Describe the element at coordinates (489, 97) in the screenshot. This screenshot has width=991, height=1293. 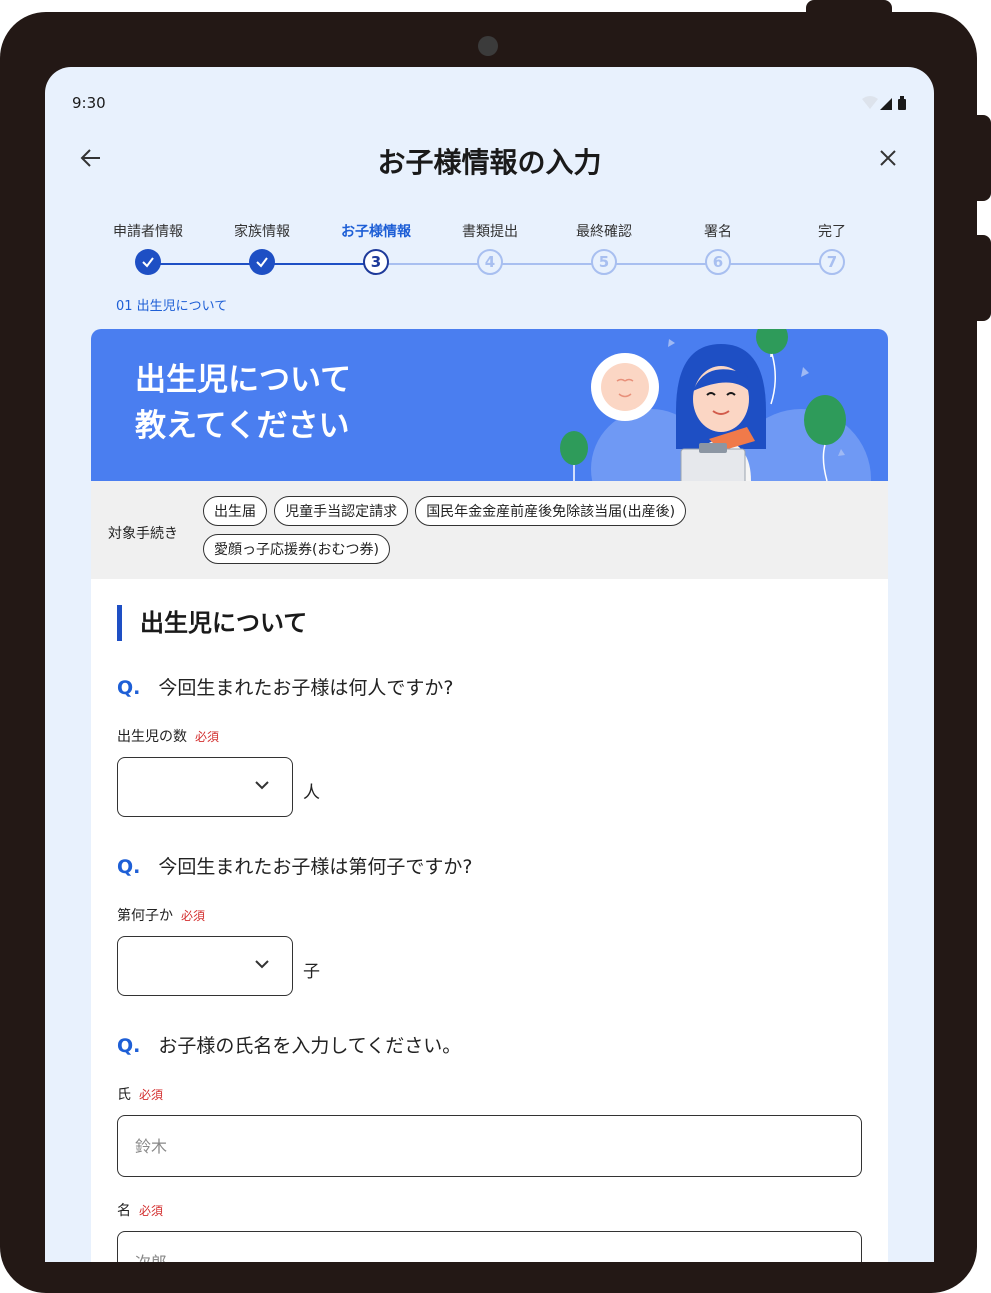
I see `status-bar: 9:30` at that location.